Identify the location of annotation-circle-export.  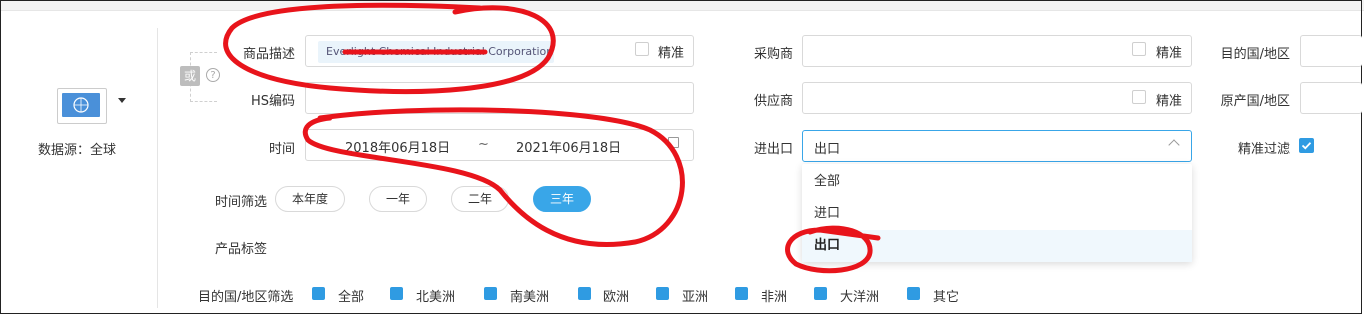
(833, 249).